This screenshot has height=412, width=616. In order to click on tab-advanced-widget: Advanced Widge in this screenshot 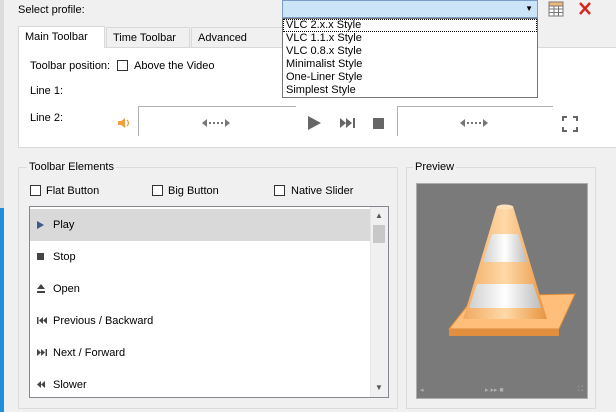, I will do `click(237, 37)`.